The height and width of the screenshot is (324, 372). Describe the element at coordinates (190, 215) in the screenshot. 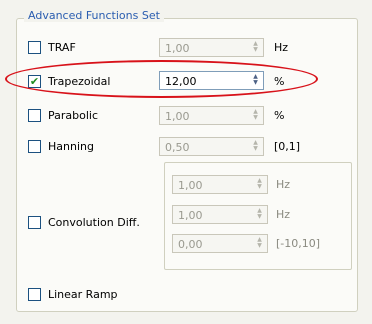

I see `convolution-field-2-value: 1,00` at that location.